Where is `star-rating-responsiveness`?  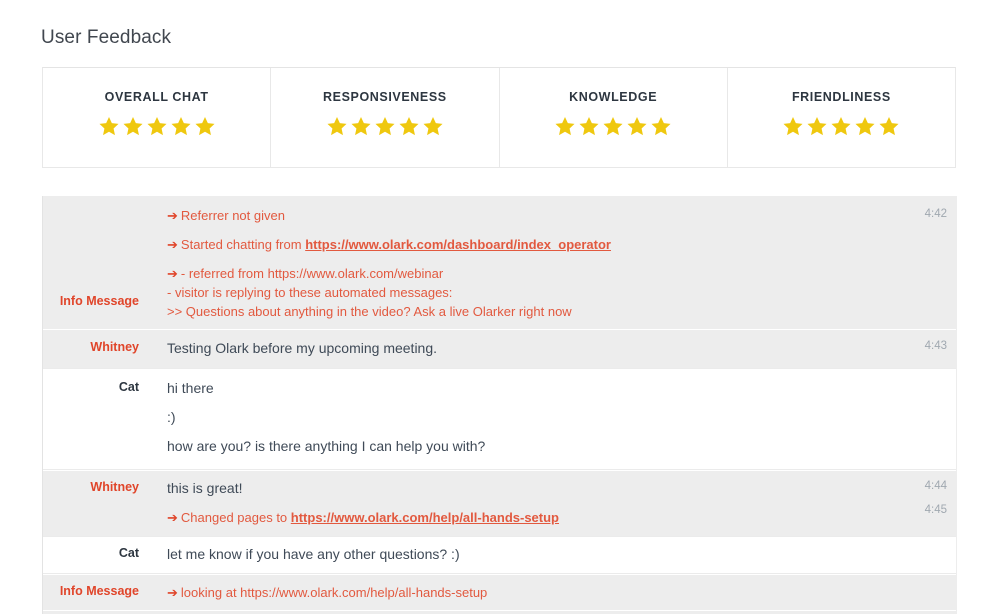
star-rating-responsiveness is located at coordinates (385, 126).